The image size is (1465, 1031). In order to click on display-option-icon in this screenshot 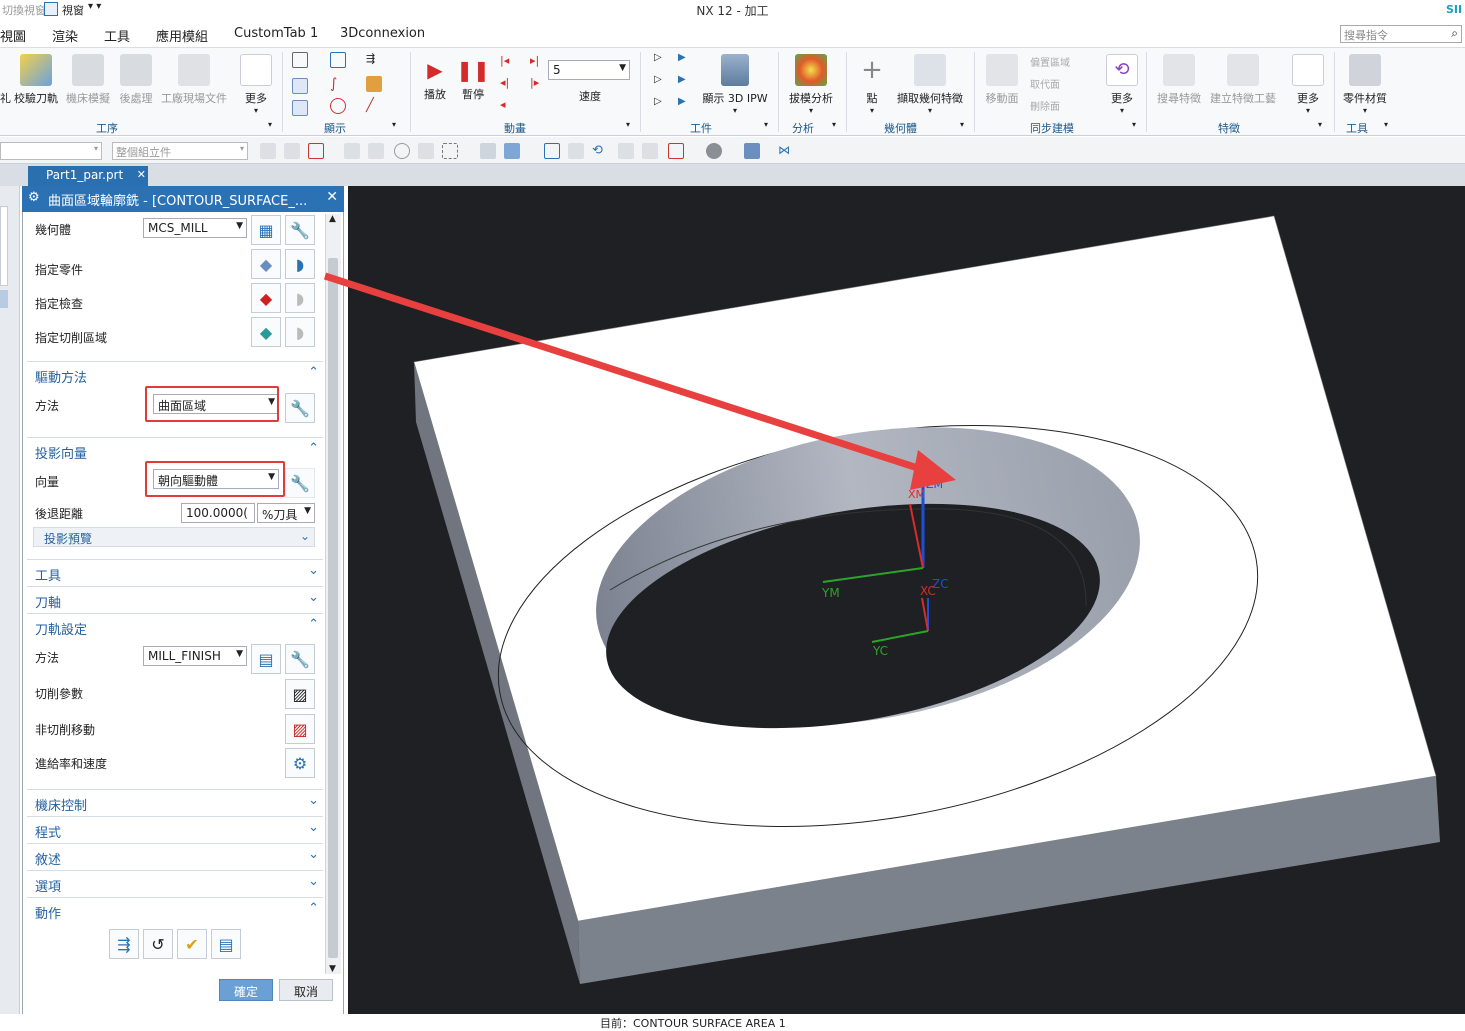, I will do `click(300, 60)`.